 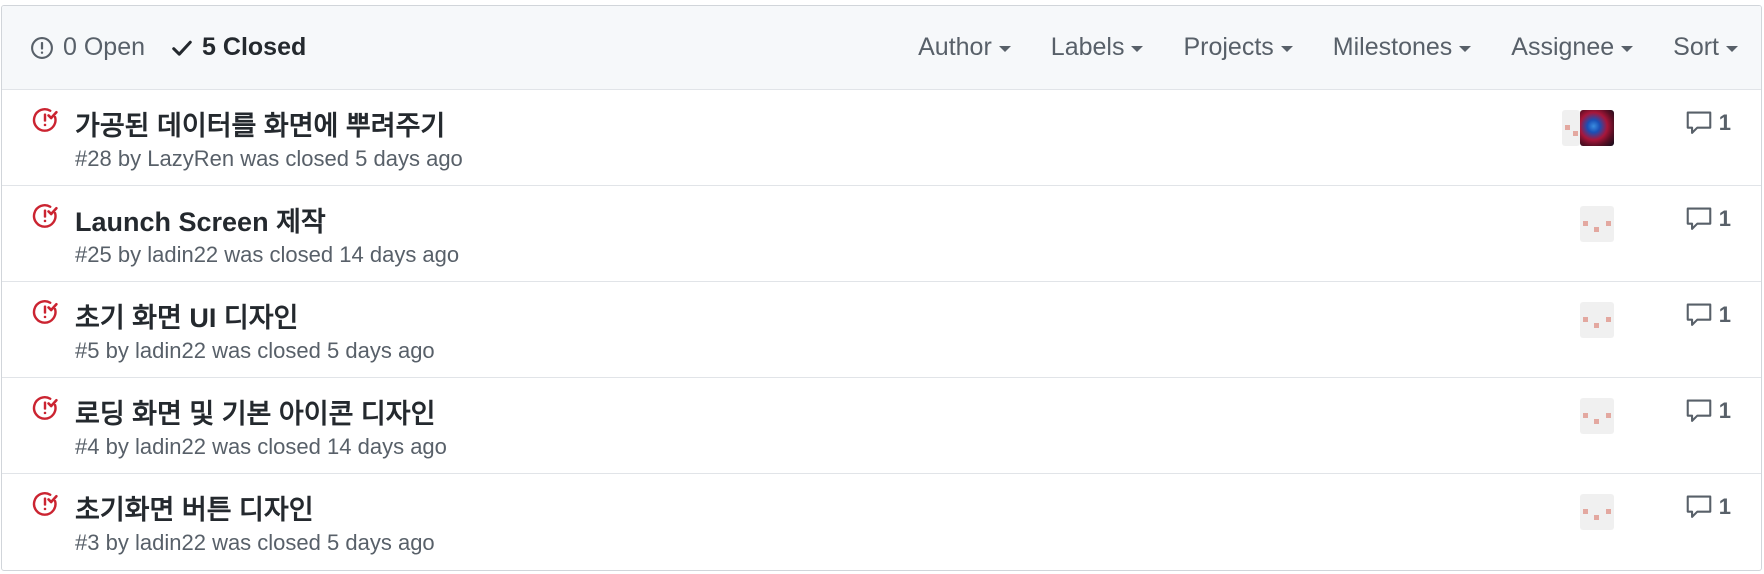 I want to click on check-icon, so click(x=182, y=48).